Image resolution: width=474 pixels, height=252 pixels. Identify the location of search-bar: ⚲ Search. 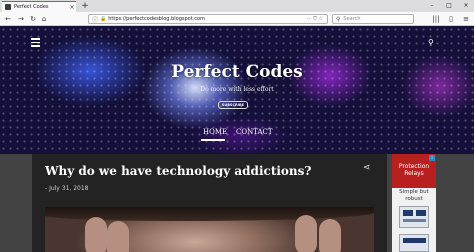
(373, 19).